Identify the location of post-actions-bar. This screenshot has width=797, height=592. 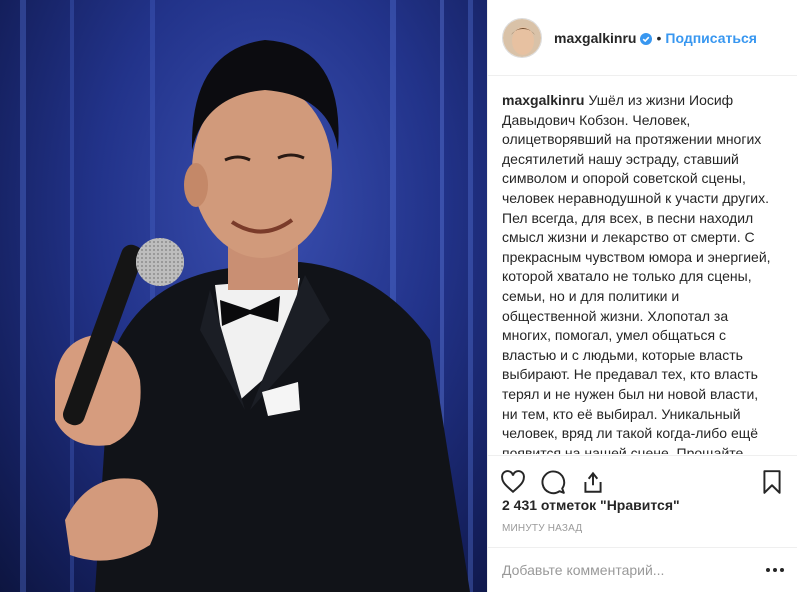
(642, 477).